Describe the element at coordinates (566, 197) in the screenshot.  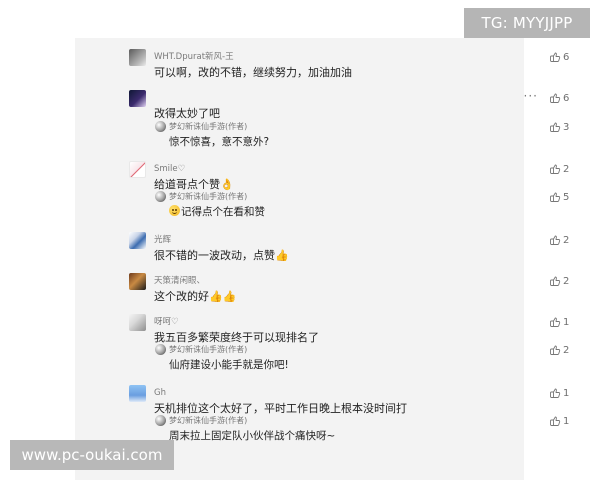
I see `like-count: 5` at that location.